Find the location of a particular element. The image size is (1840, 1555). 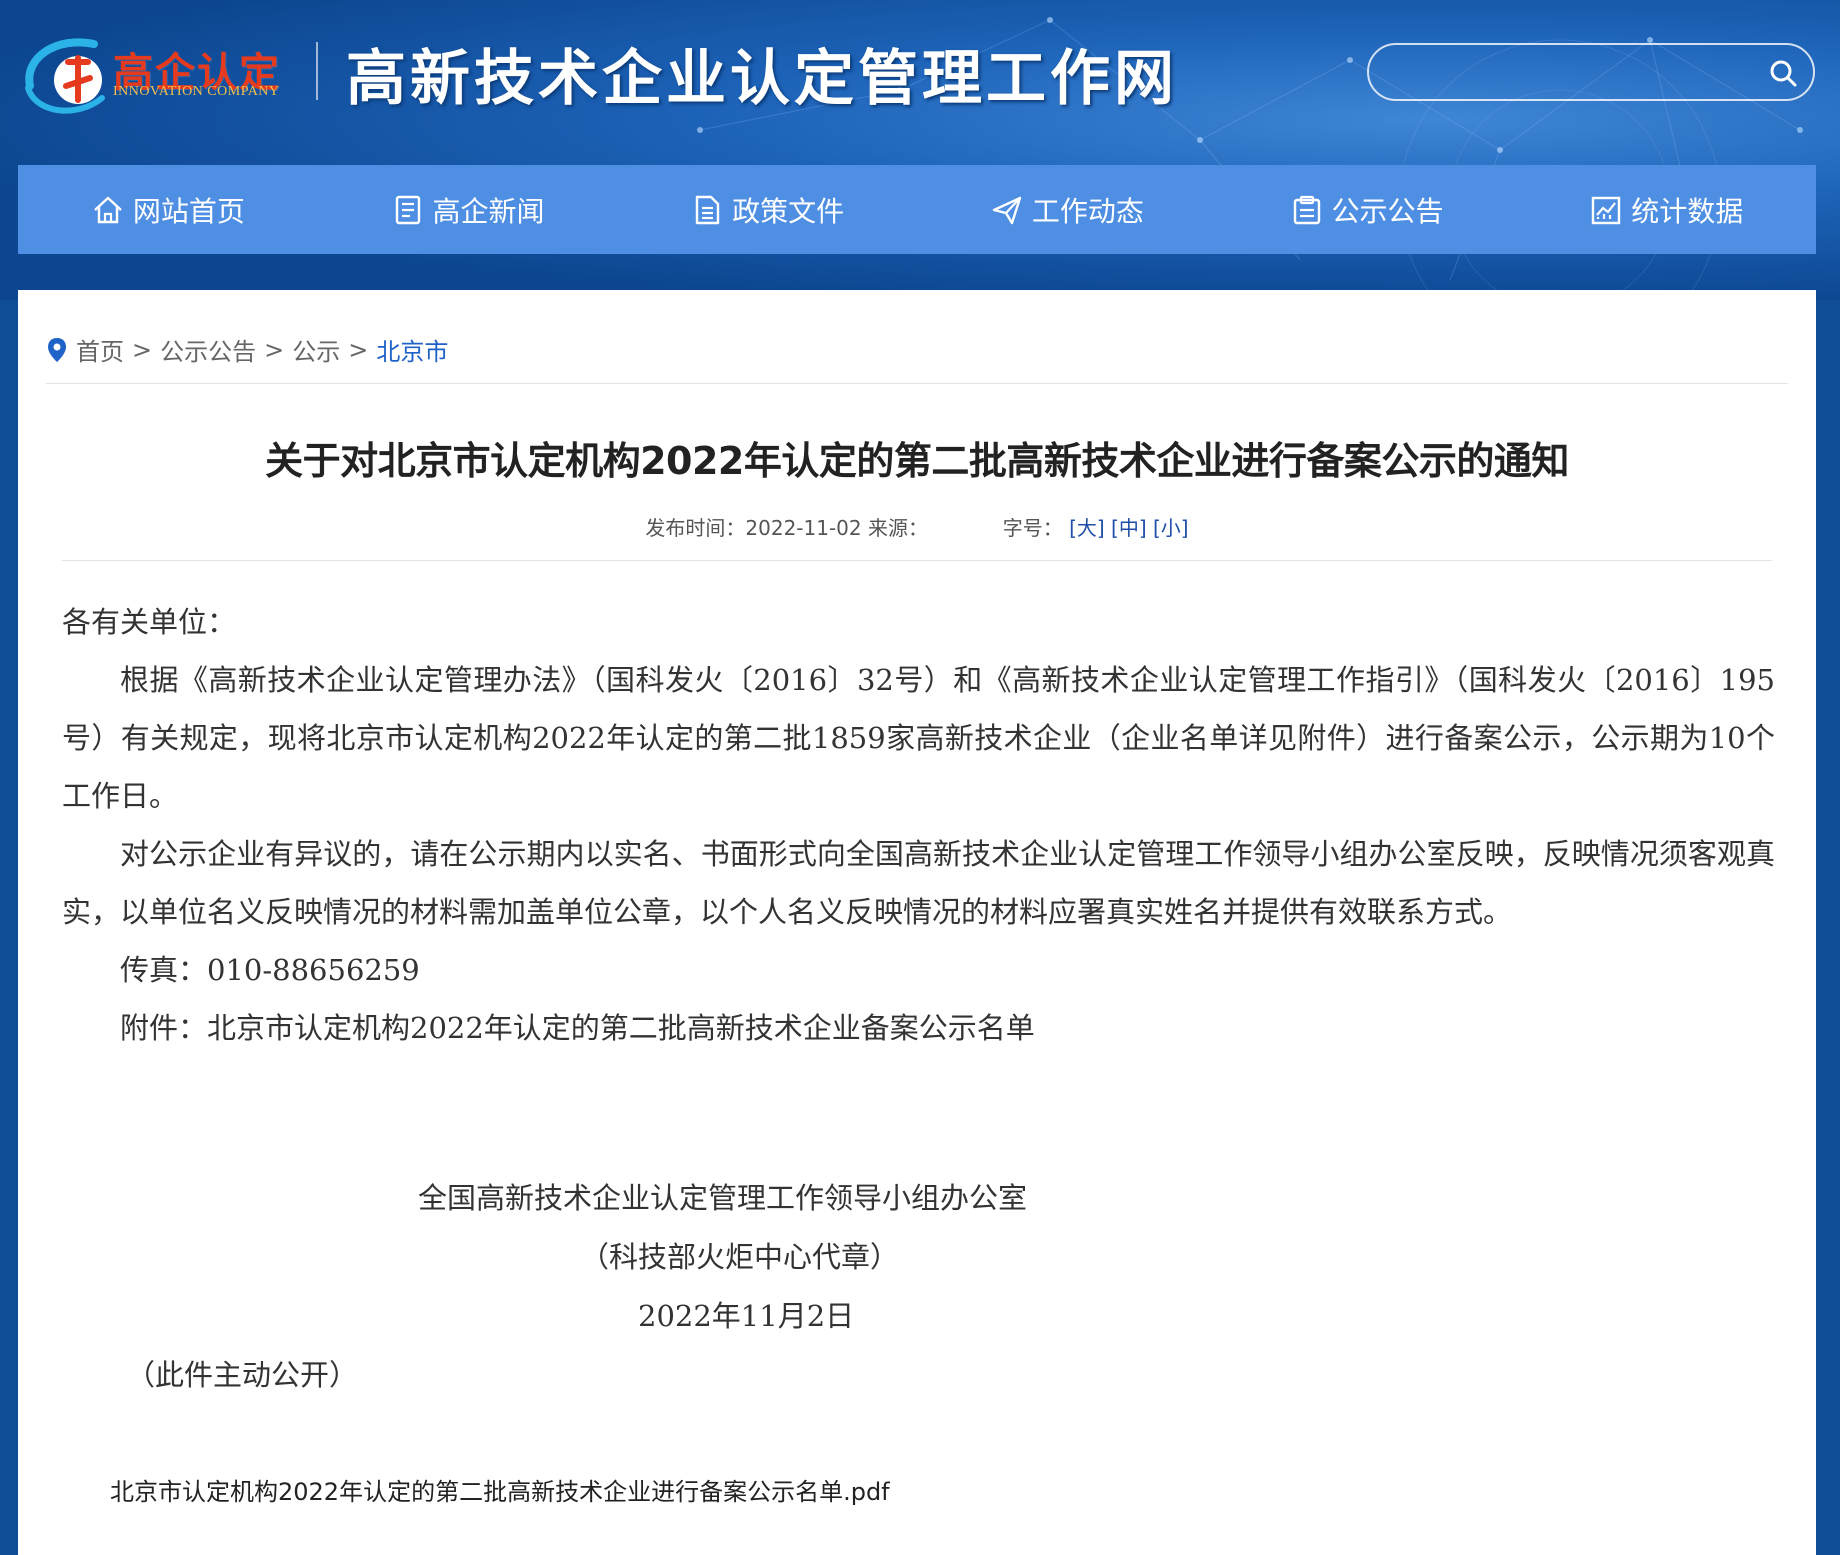

public-note: （此件主动公开） is located at coordinates (242, 1375).